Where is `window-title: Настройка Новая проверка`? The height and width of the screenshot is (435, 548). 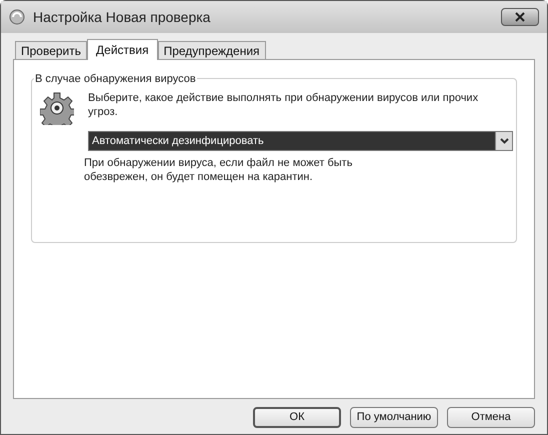 window-title: Настройка Новая проверка is located at coordinates (121, 17).